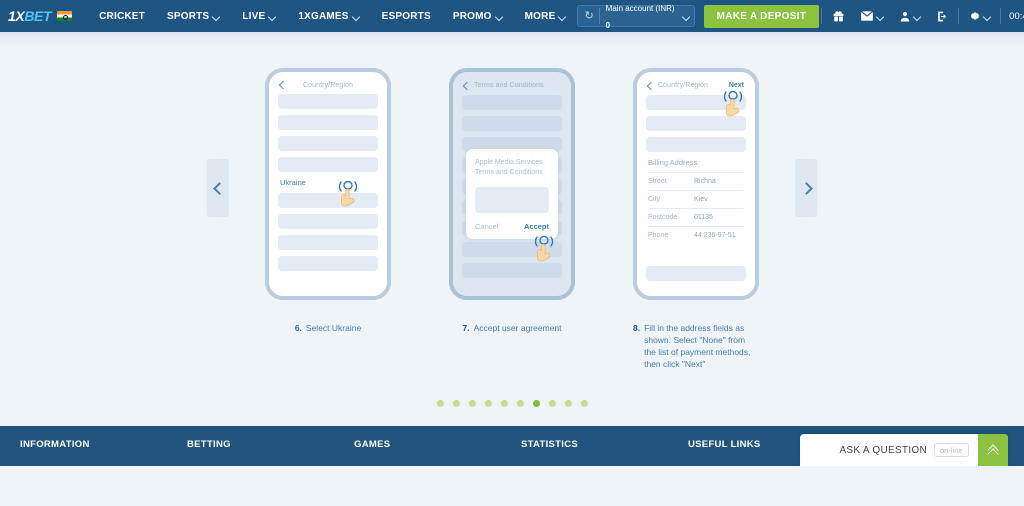 The image size is (1024, 506). Describe the element at coordinates (328, 16) in the screenshot. I see `nav-item-1xgames: 1XGAMES` at that location.